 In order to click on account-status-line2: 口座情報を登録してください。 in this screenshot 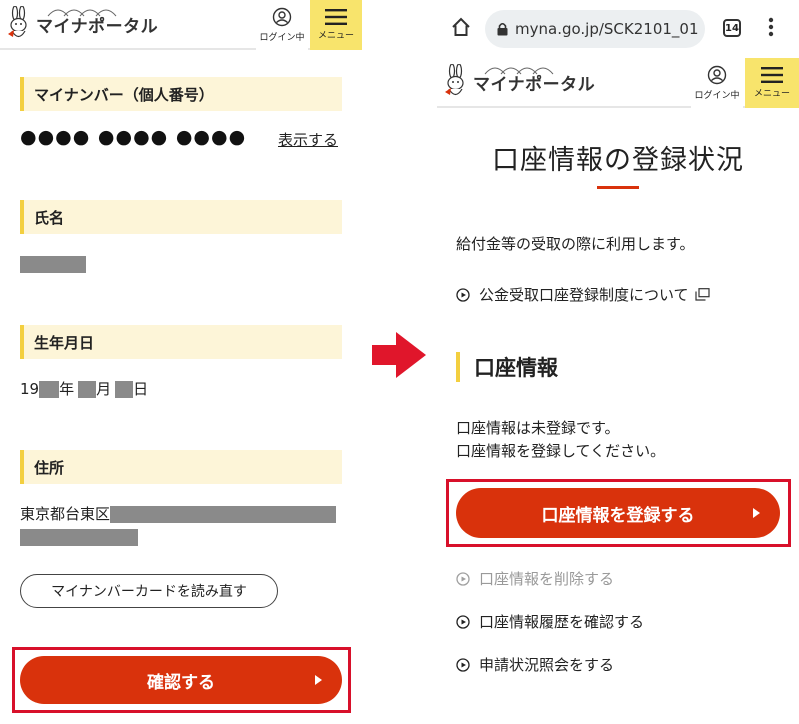, I will do `click(561, 451)`.